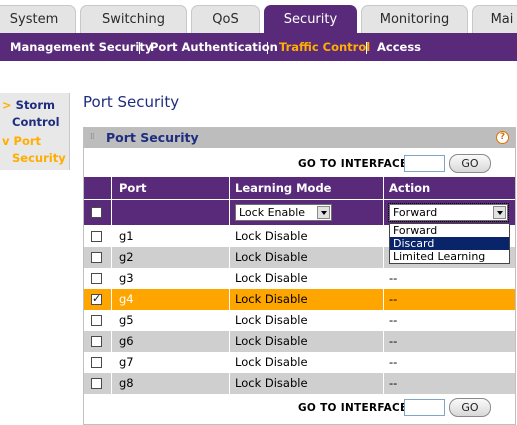 This screenshot has width=517, height=425. Describe the element at coordinates (35, 131) in the screenshot. I see `left-menu: > Storm Control v Port Security` at that location.